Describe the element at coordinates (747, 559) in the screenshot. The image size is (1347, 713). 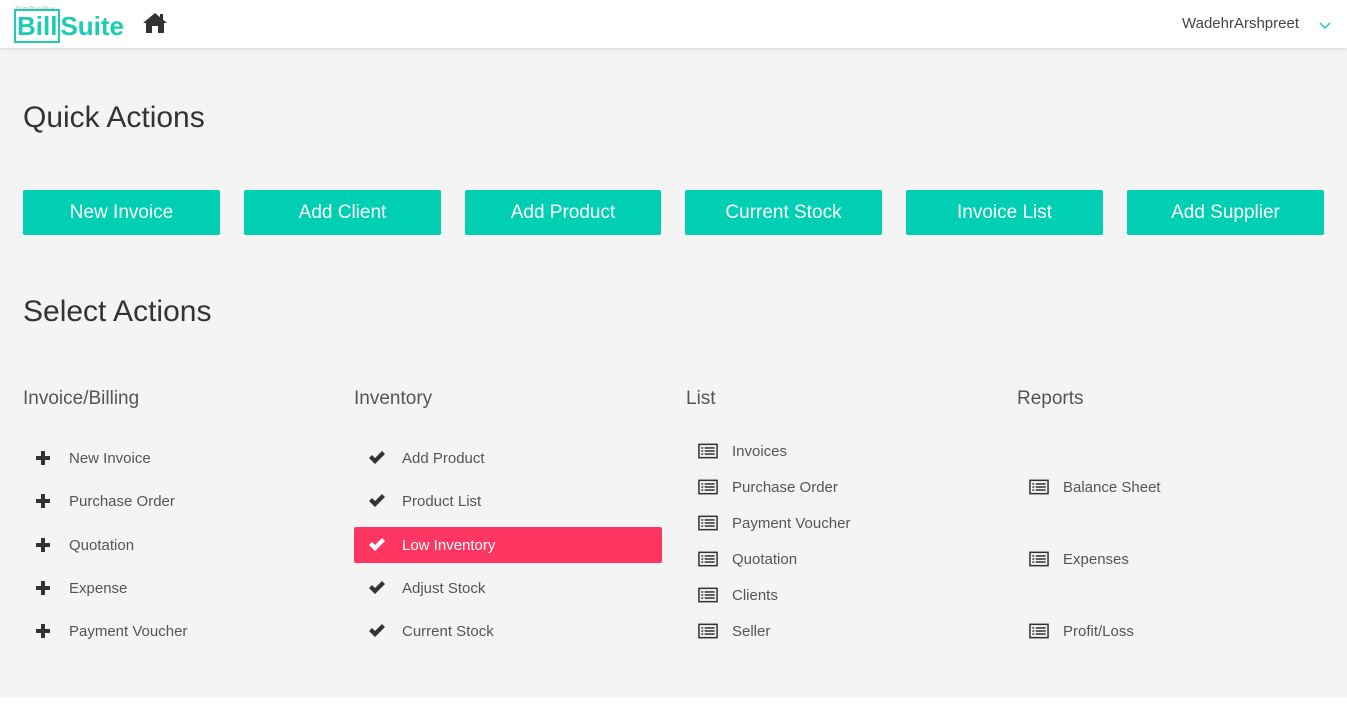
I see `list-quotation: Quotation` at that location.